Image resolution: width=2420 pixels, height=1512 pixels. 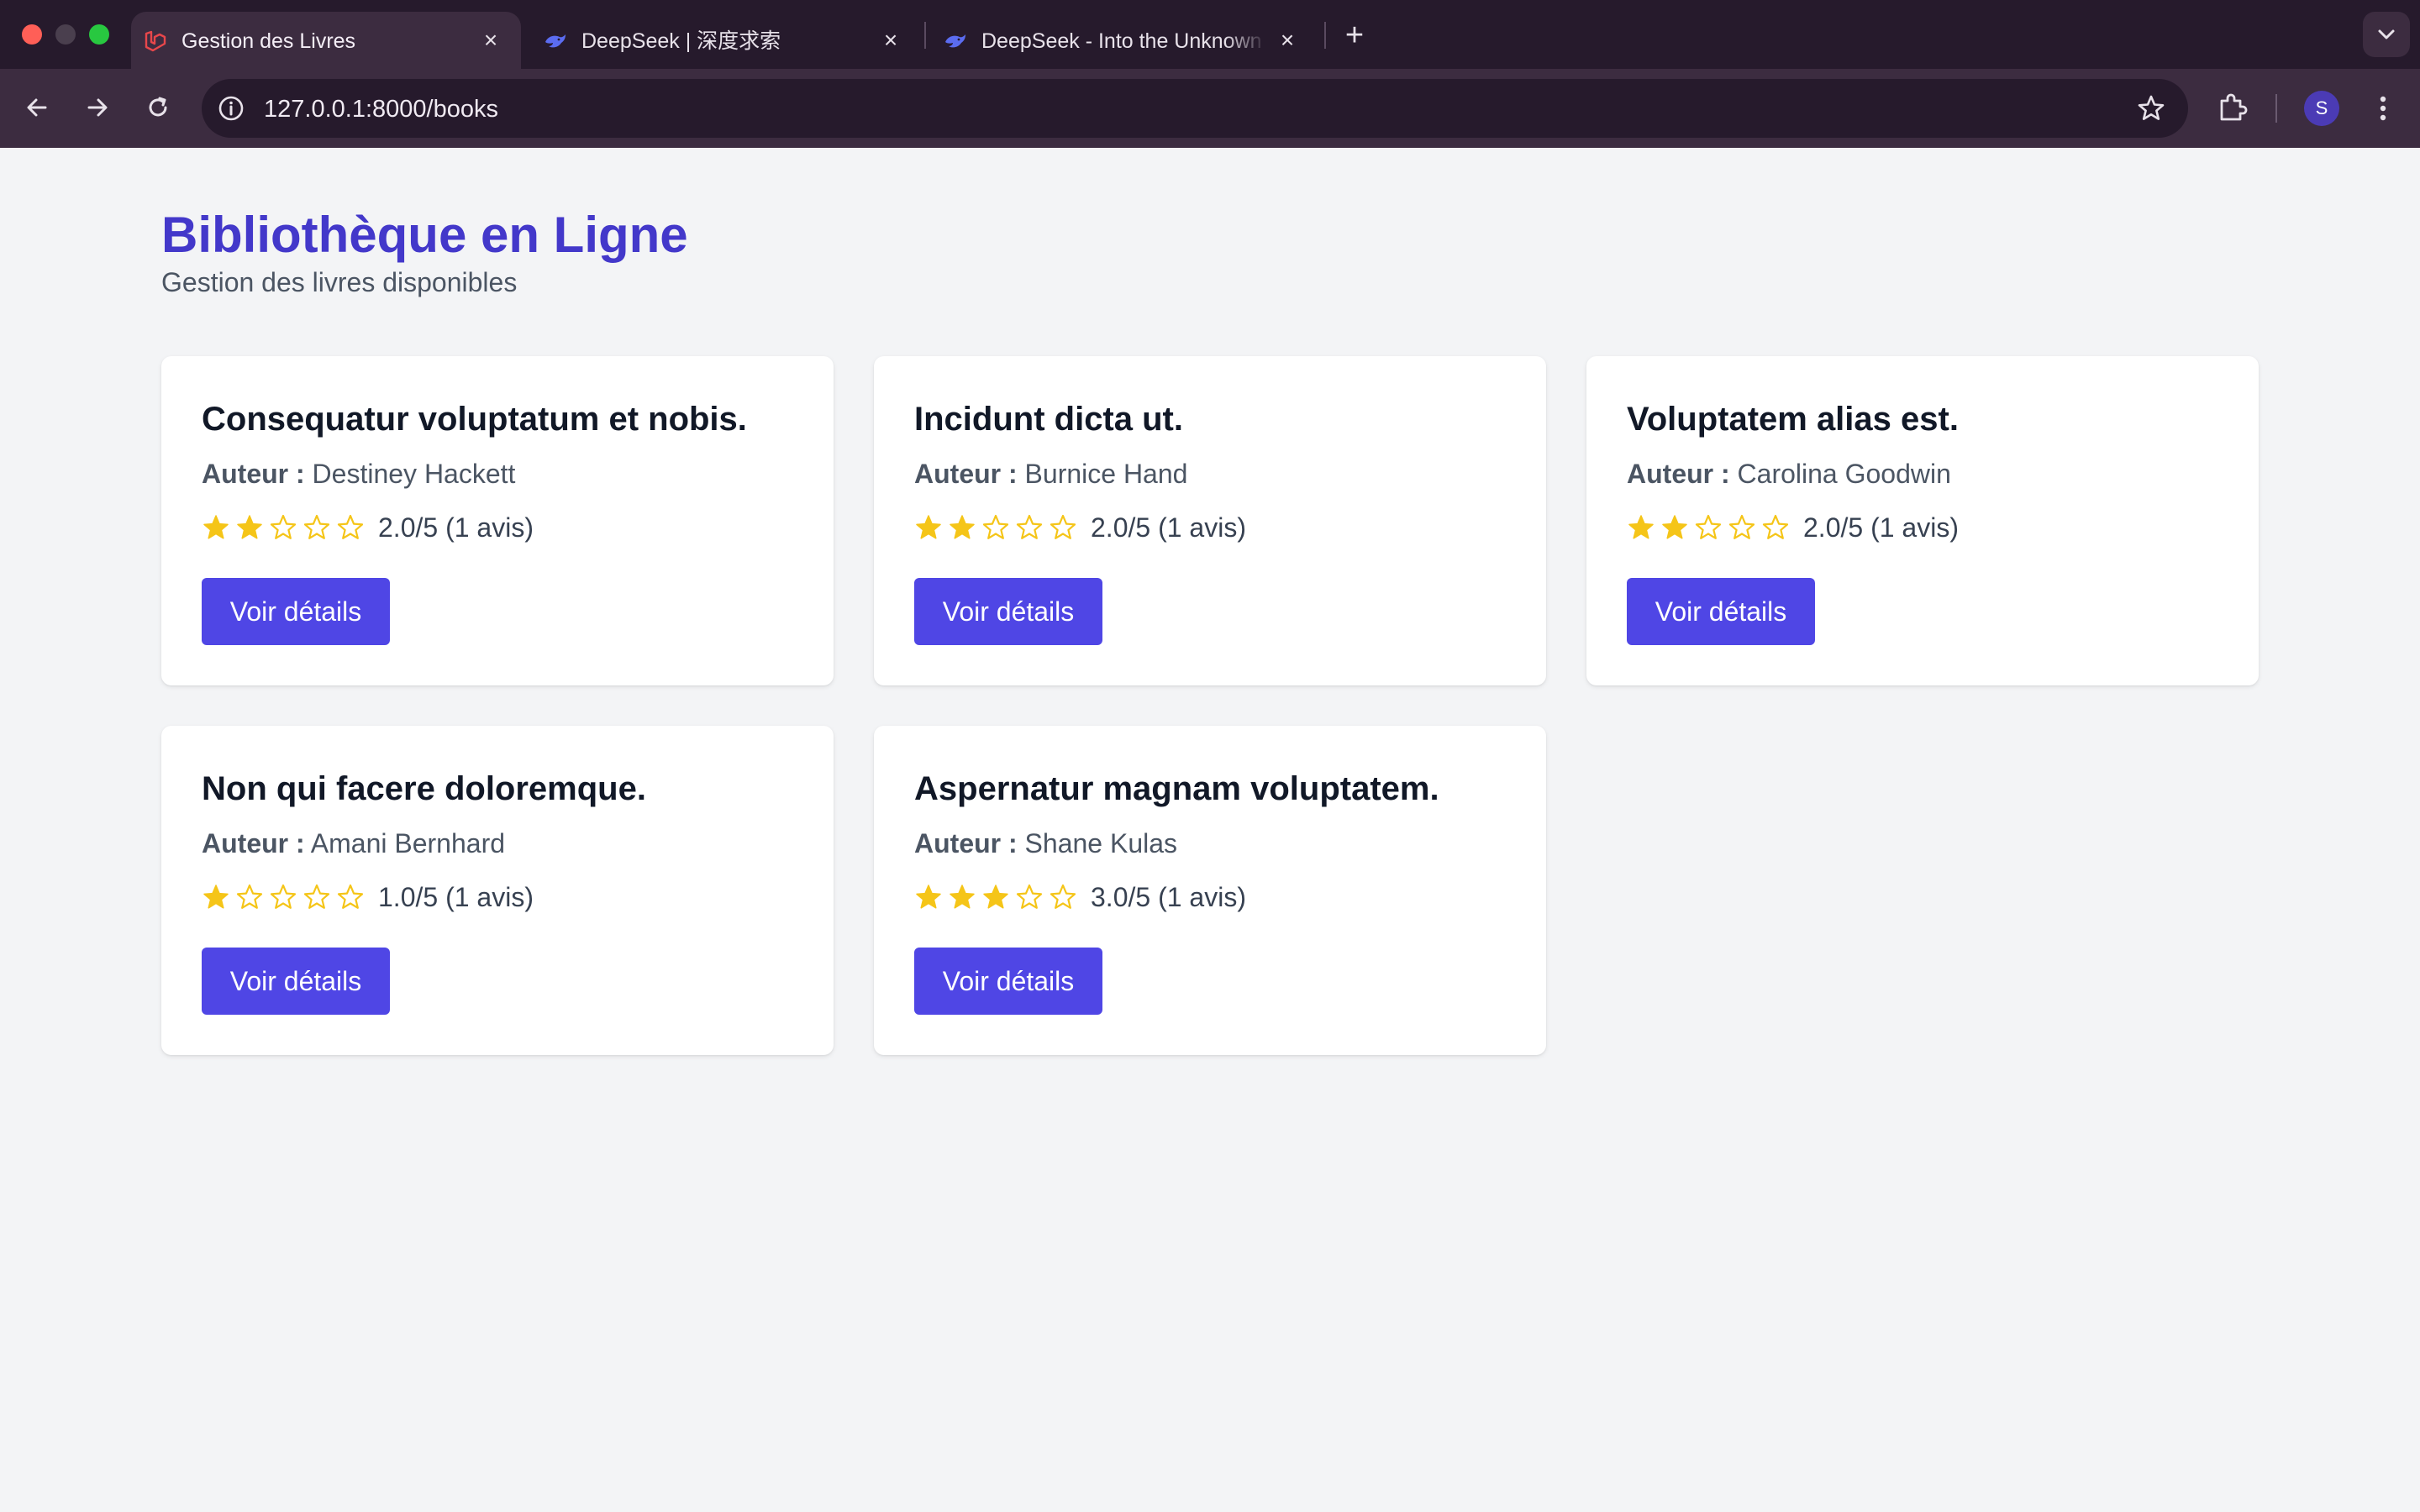 I want to click on reload-button, so click(x=158, y=107).